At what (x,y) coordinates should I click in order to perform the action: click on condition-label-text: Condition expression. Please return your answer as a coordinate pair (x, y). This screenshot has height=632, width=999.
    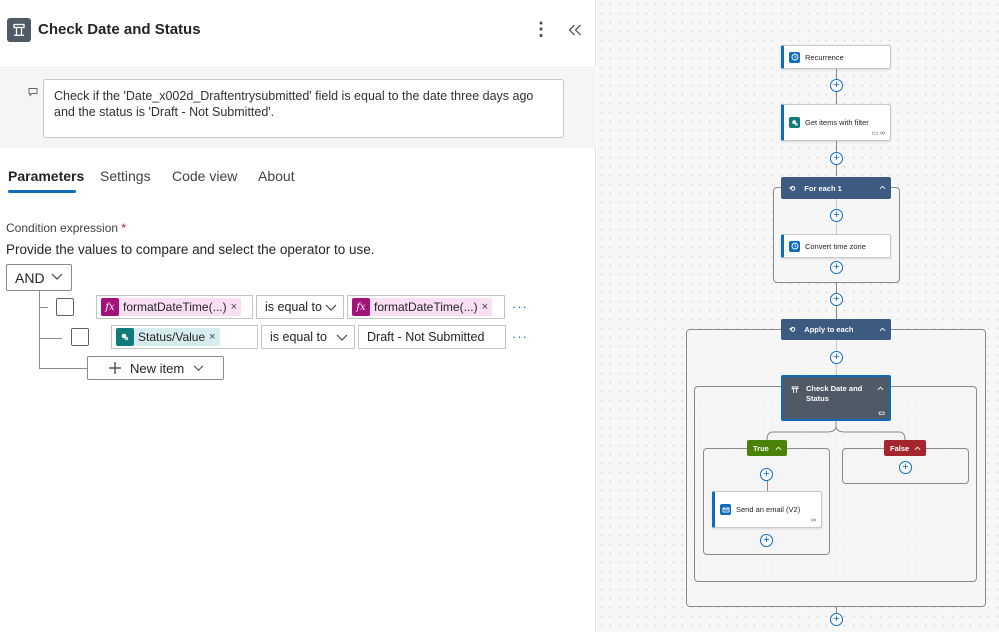
    Looking at the image, I should click on (62, 228).